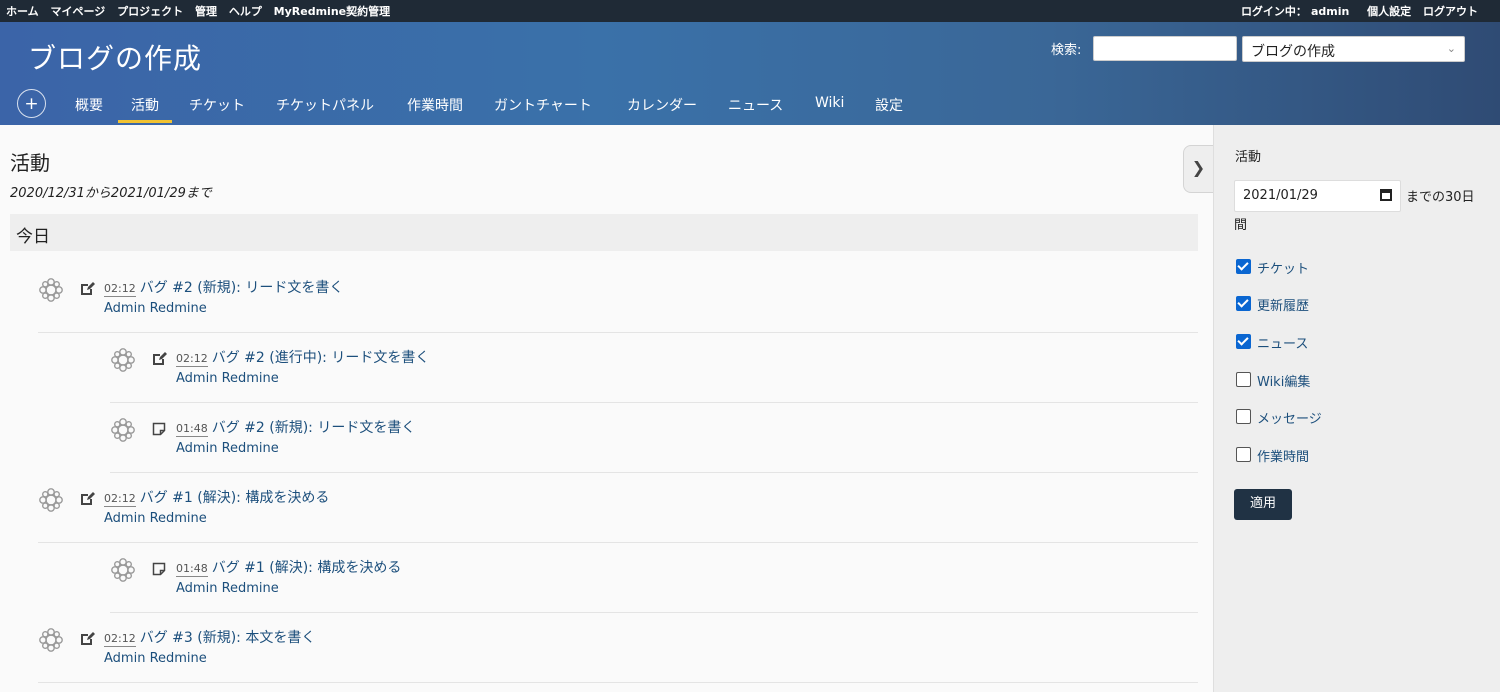  Describe the element at coordinates (1389, 11) in the screenshot. I see `my-account-link: 個人設定` at that location.